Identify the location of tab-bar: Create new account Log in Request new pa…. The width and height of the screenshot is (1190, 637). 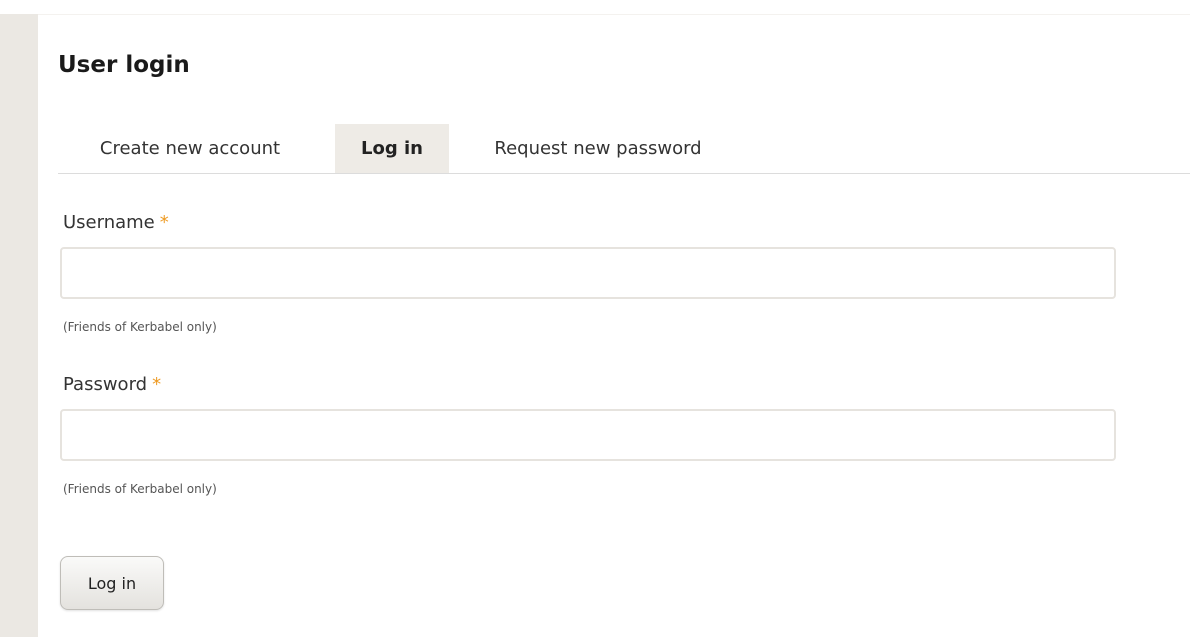
(624, 149).